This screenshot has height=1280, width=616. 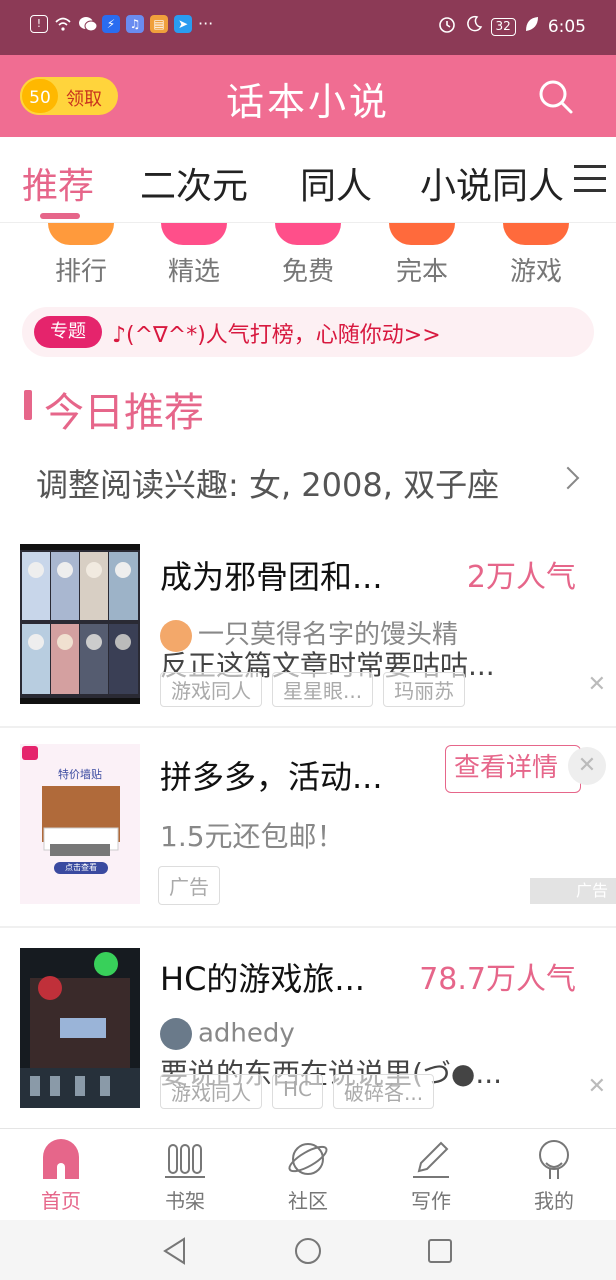 I want to click on nav-profile: 我的, so click(x=554, y=1175).